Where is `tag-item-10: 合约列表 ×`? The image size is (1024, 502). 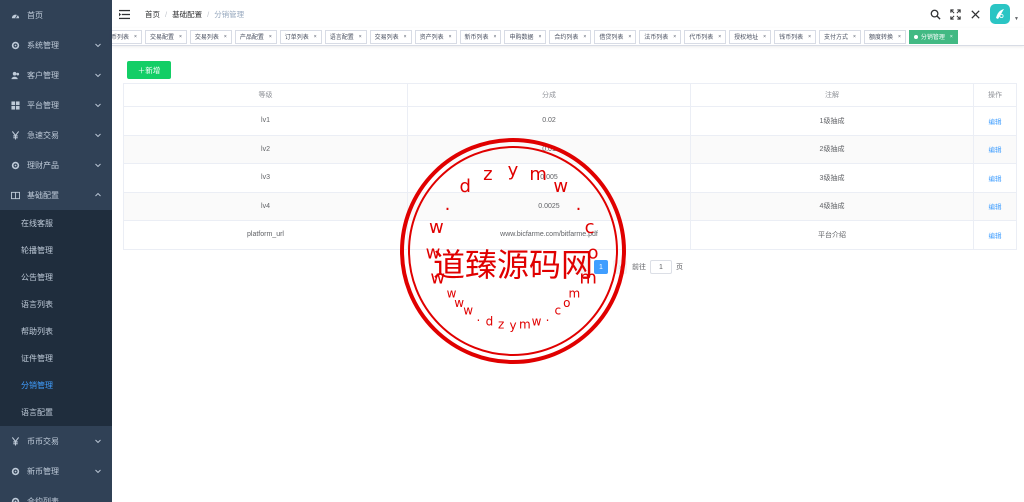
tag-item-10: 合约列表 × is located at coordinates (570, 36).